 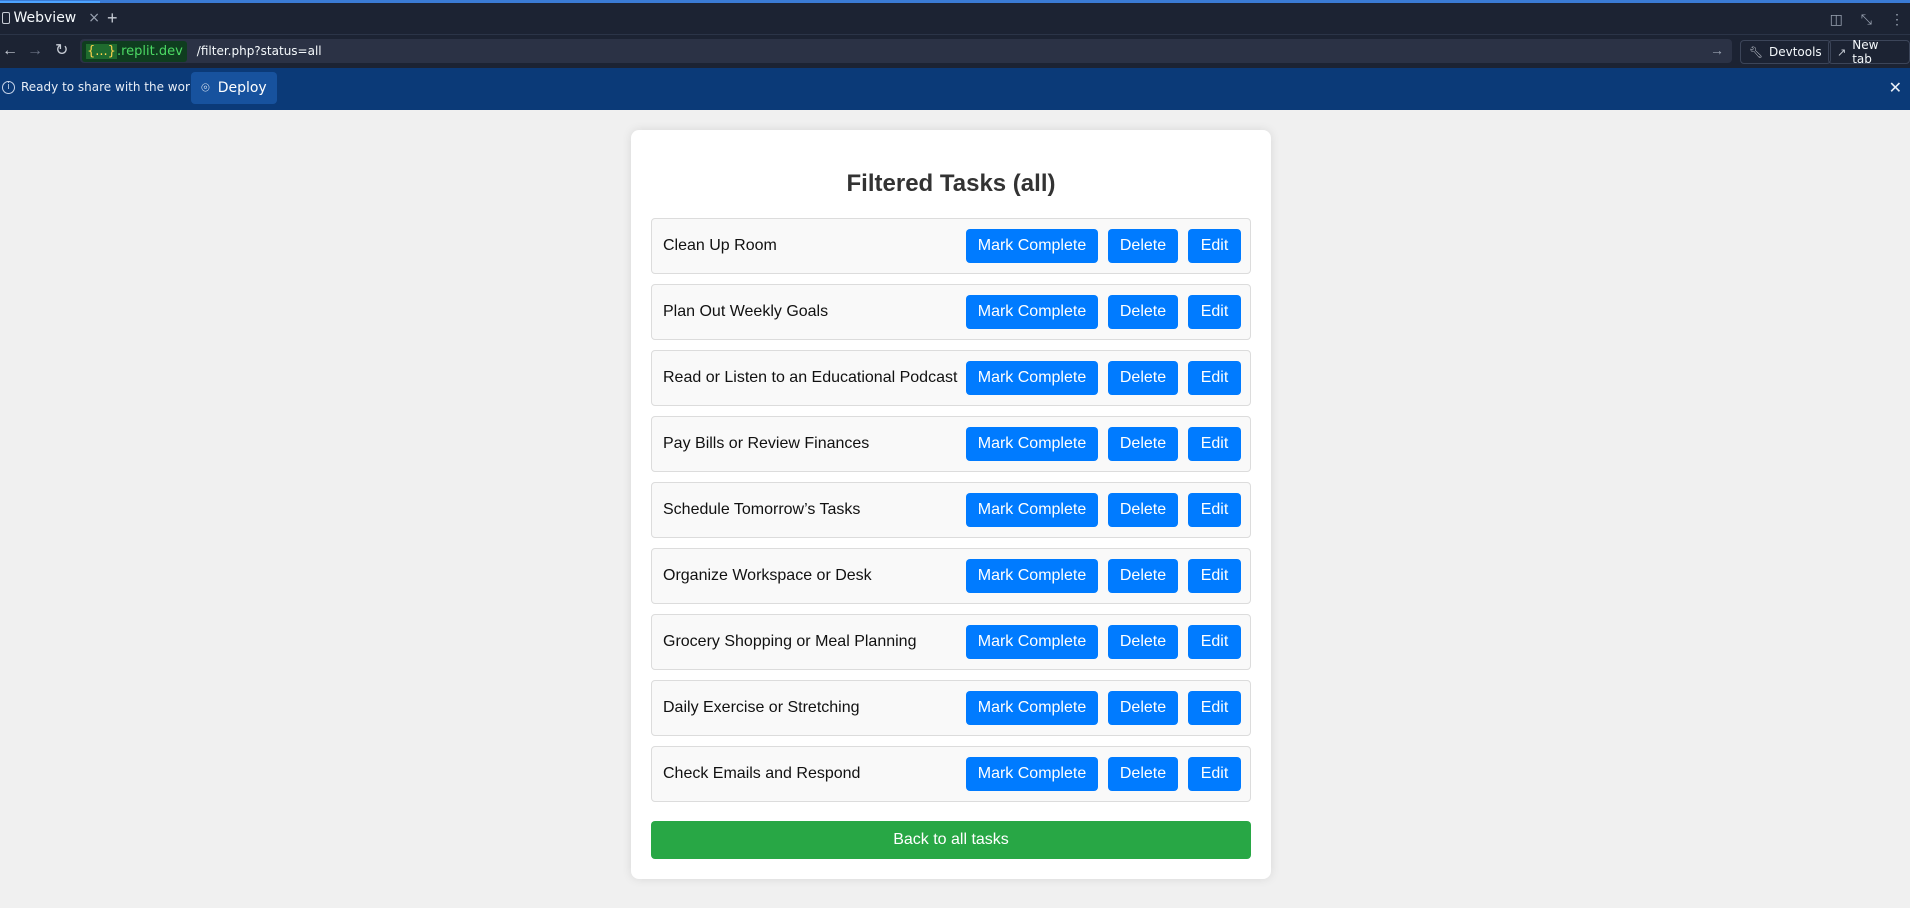 I want to click on split-view-icon: ◫, so click(x=1836, y=19).